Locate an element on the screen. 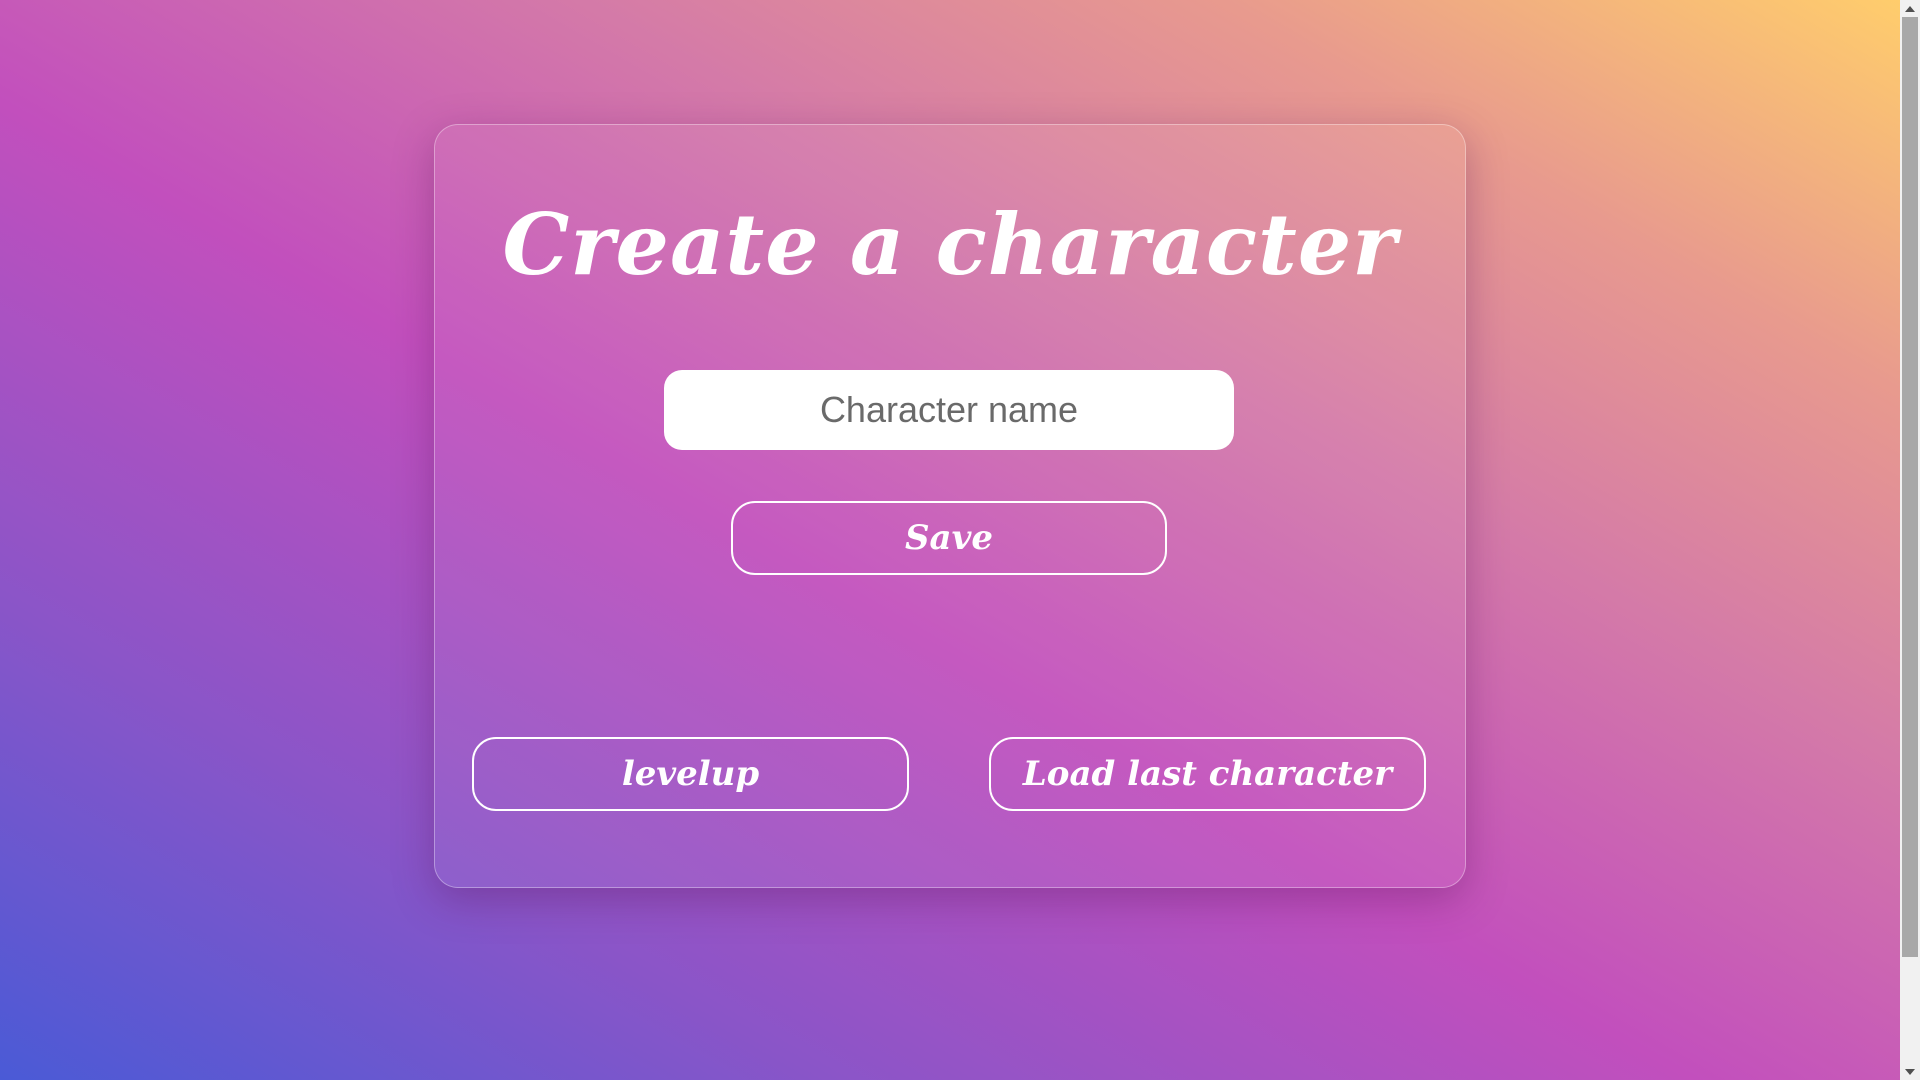 The height and width of the screenshot is (1080, 1920). levelup-button: levelup is located at coordinates (690, 774).